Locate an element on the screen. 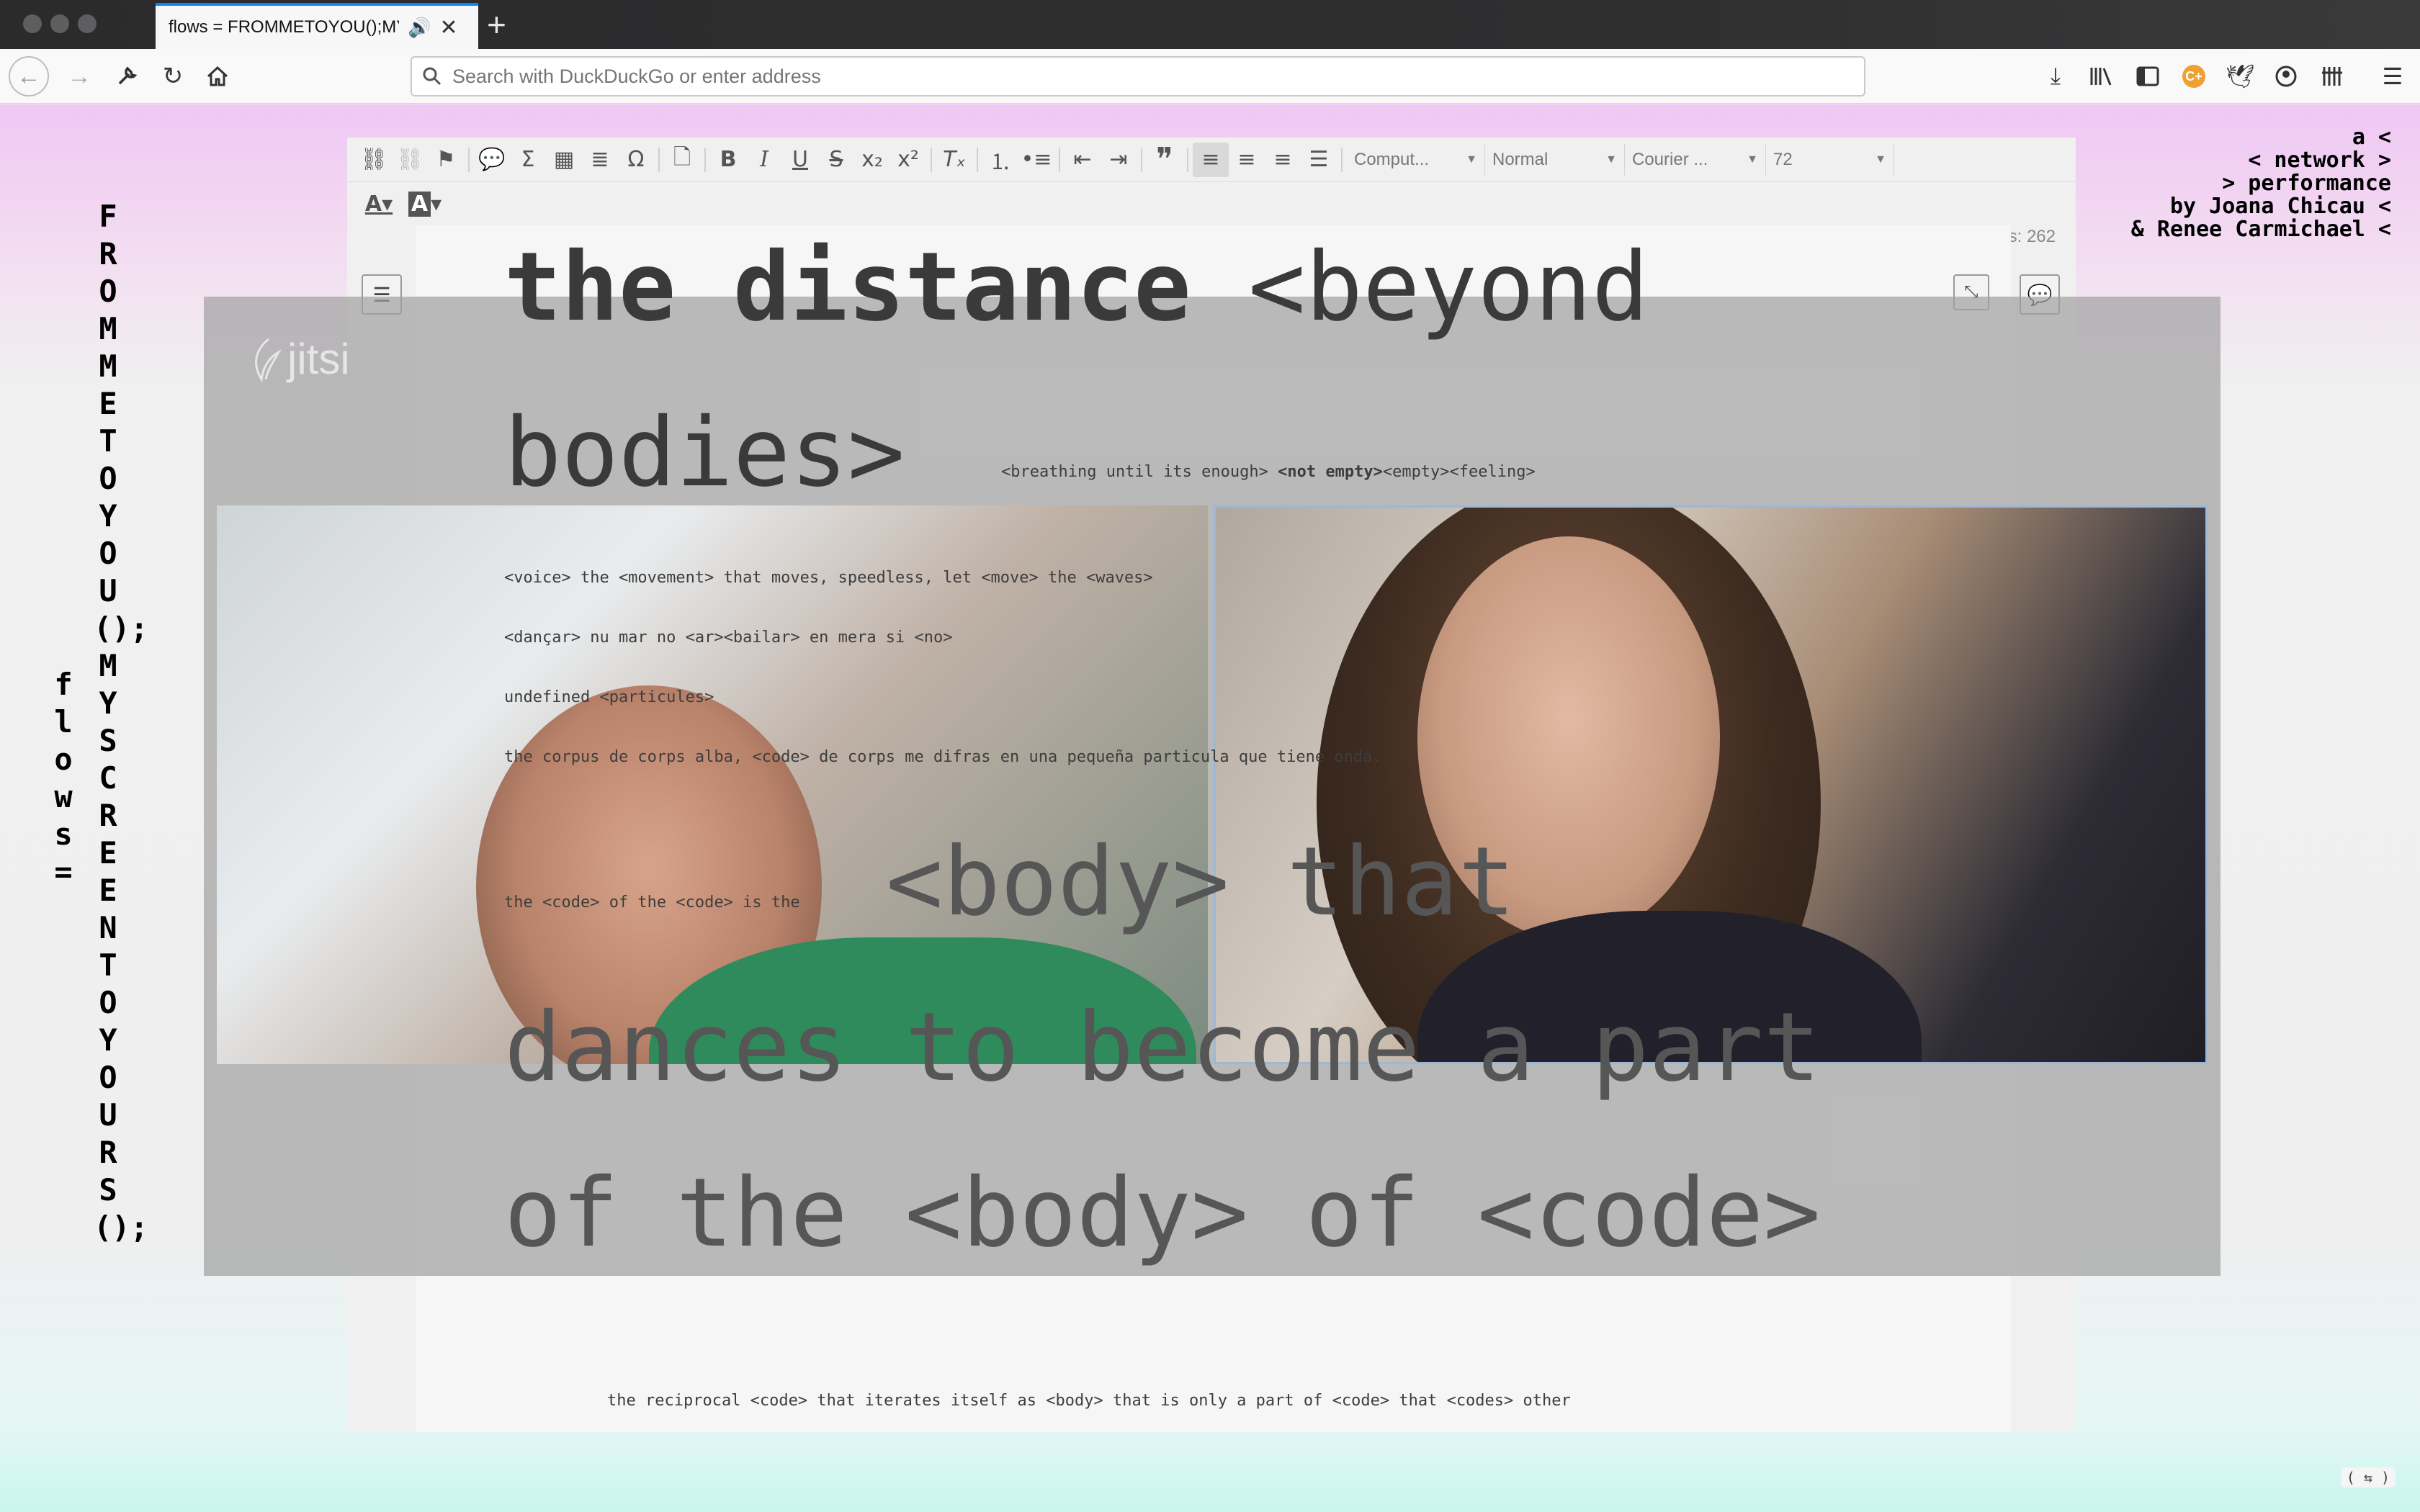 The image size is (2420, 1512). comment-icon: 💬 is located at coordinates (492, 160).